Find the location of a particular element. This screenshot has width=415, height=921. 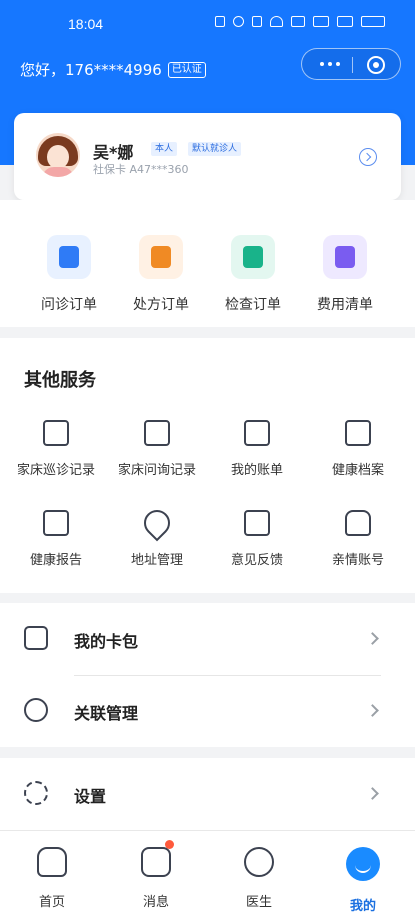

status-bar: 18:04 is located at coordinates (207, 23).